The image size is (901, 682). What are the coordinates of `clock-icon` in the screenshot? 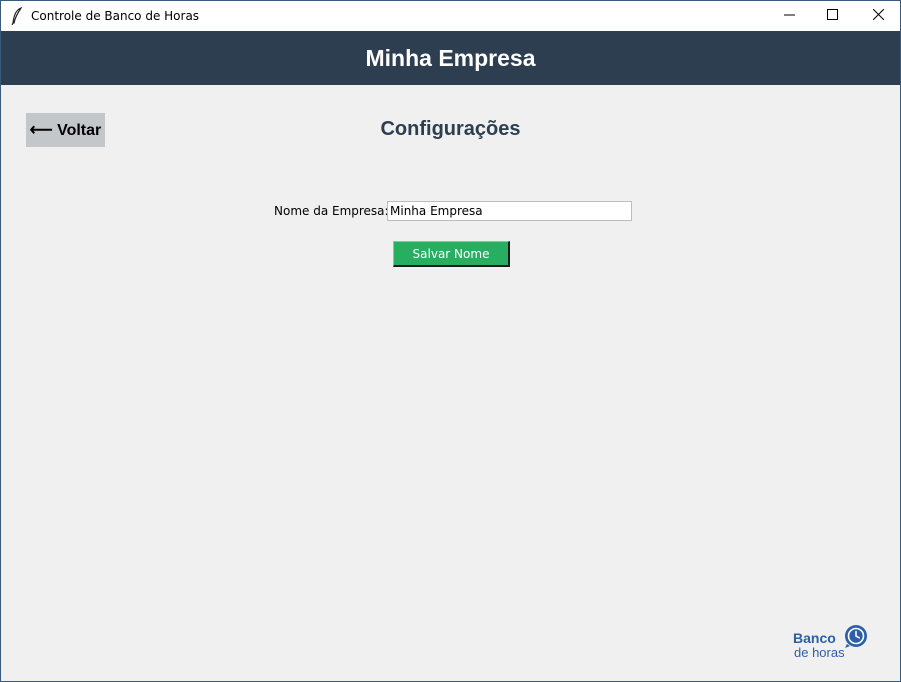 It's located at (856, 636).